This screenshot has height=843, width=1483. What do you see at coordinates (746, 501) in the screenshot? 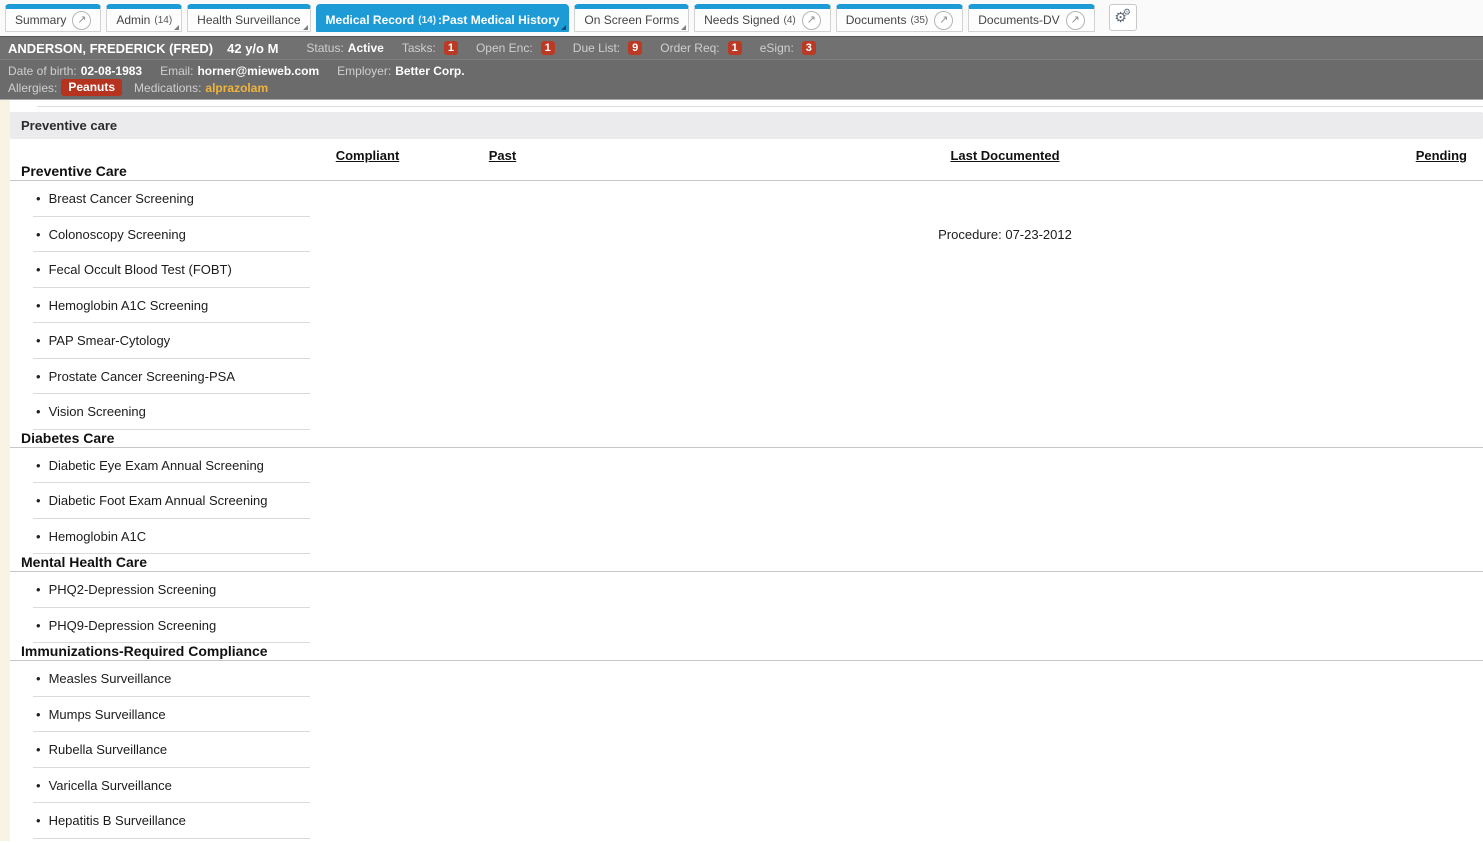
I see `care-item-row: • Diabetic Foot Exam Annual Screening` at bounding box center [746, 501].